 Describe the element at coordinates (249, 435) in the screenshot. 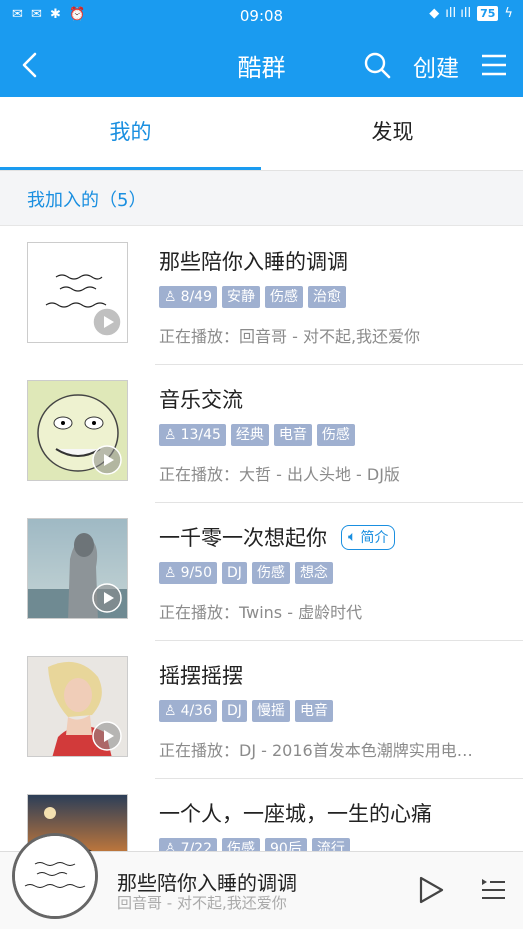

I see `tag: 经典` at that location.